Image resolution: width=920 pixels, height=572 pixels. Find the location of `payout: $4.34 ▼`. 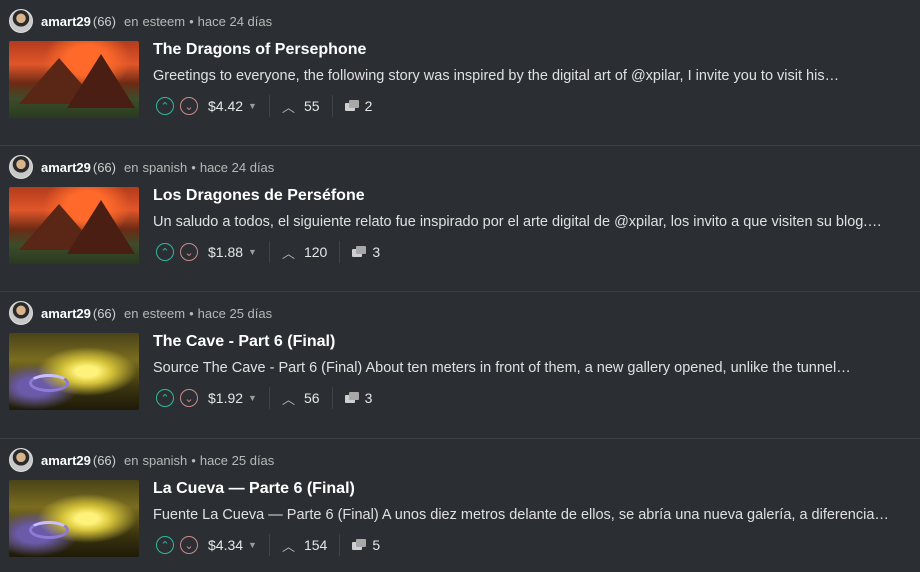

payout: $4.34 ▼ is located at coordinates (232, 545).